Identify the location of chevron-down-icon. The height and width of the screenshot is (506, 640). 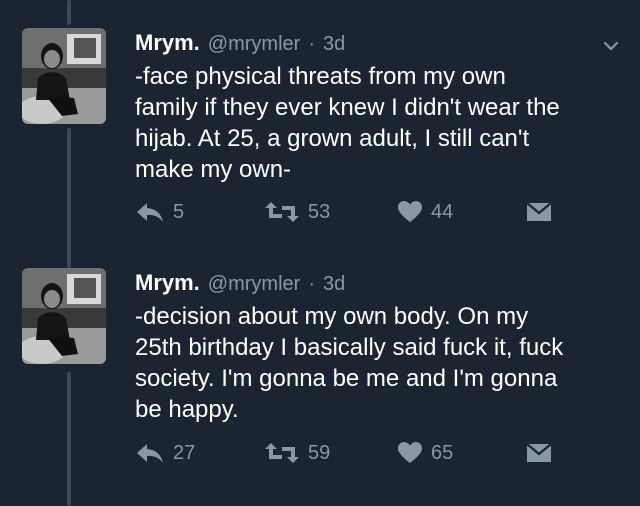
(611, 46).